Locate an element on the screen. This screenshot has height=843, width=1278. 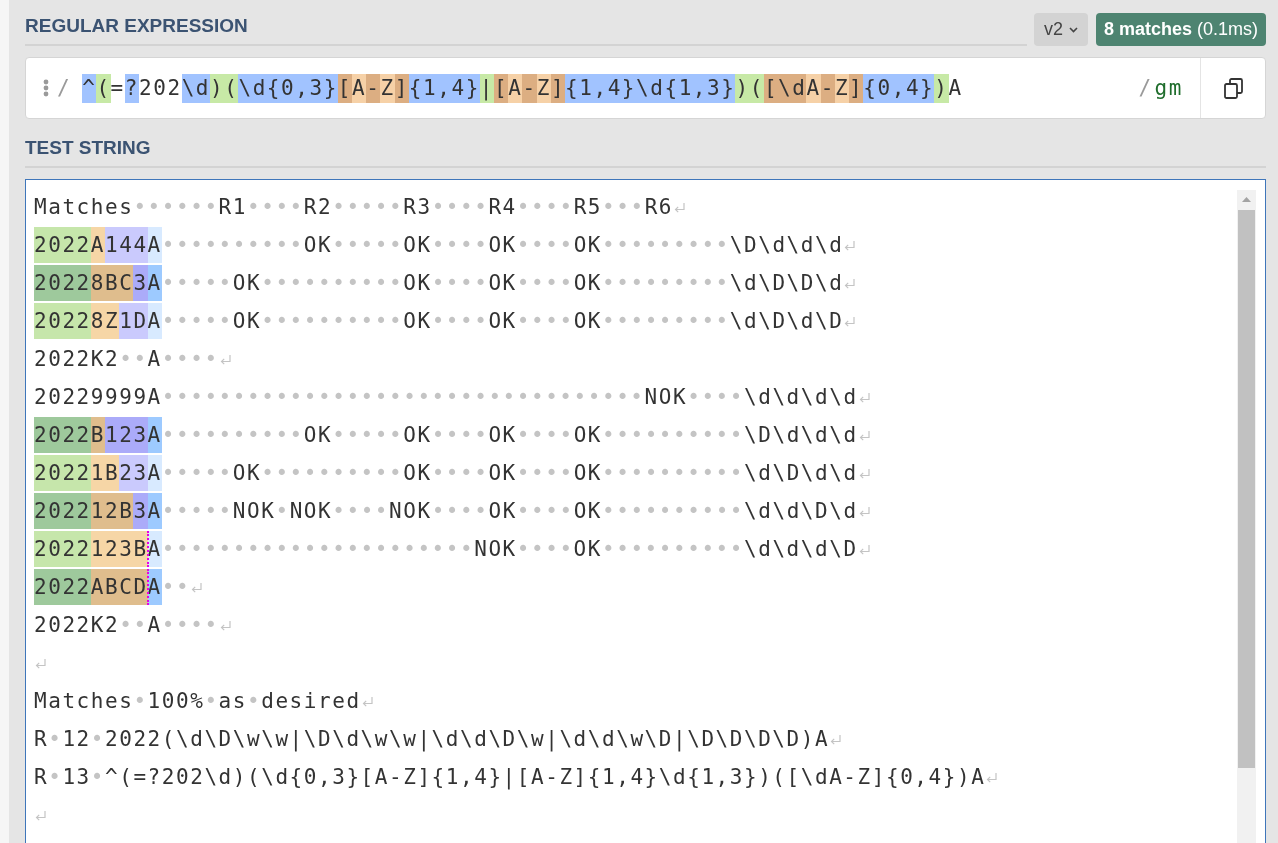
capture-group-text: 123B is located at coordinates (119, 549).